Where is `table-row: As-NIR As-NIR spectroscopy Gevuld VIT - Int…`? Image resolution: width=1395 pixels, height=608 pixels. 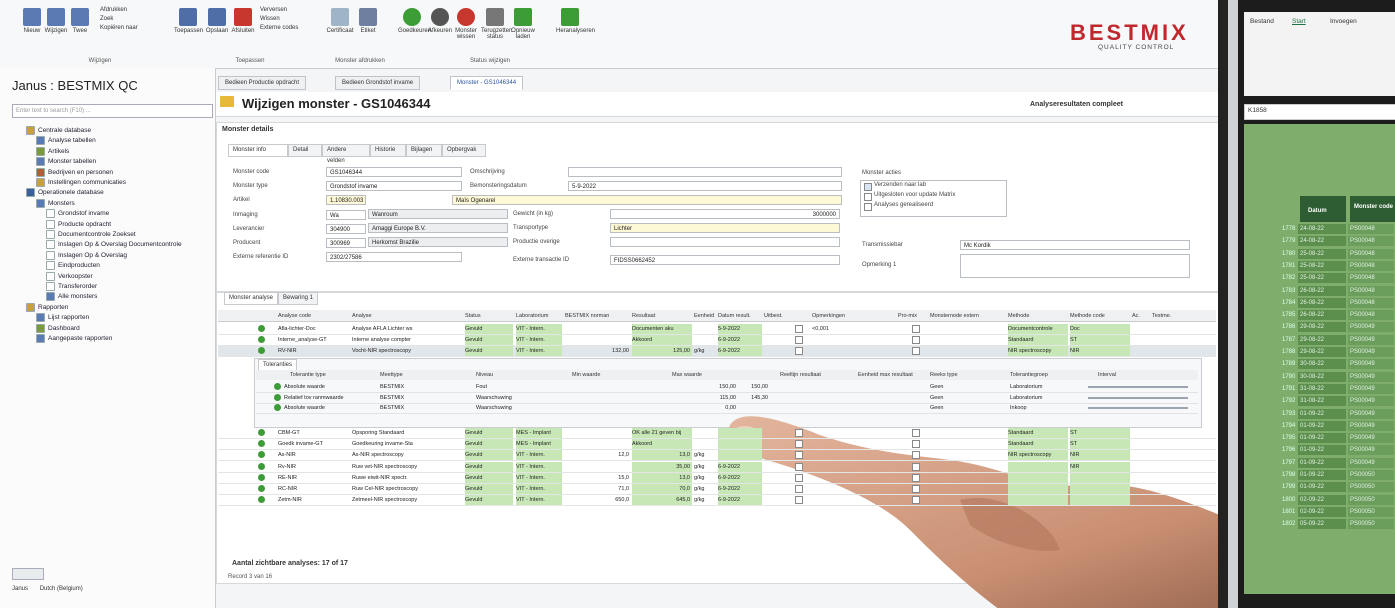
table-row: As-NIR As-NIR spectroscopy Gevuld VIT - Int… is located at coordinates (717, 456).